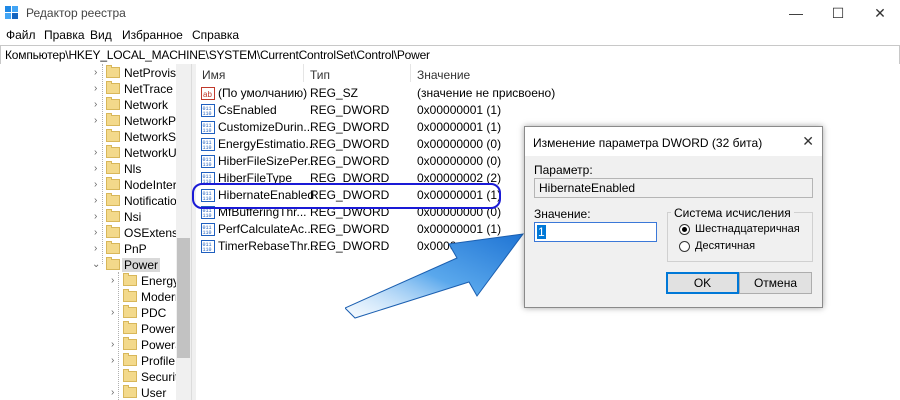  Describe the element at coordinates (486, 93) in the screenshot. I see `value-data: (значение не присвоено)` at that location.